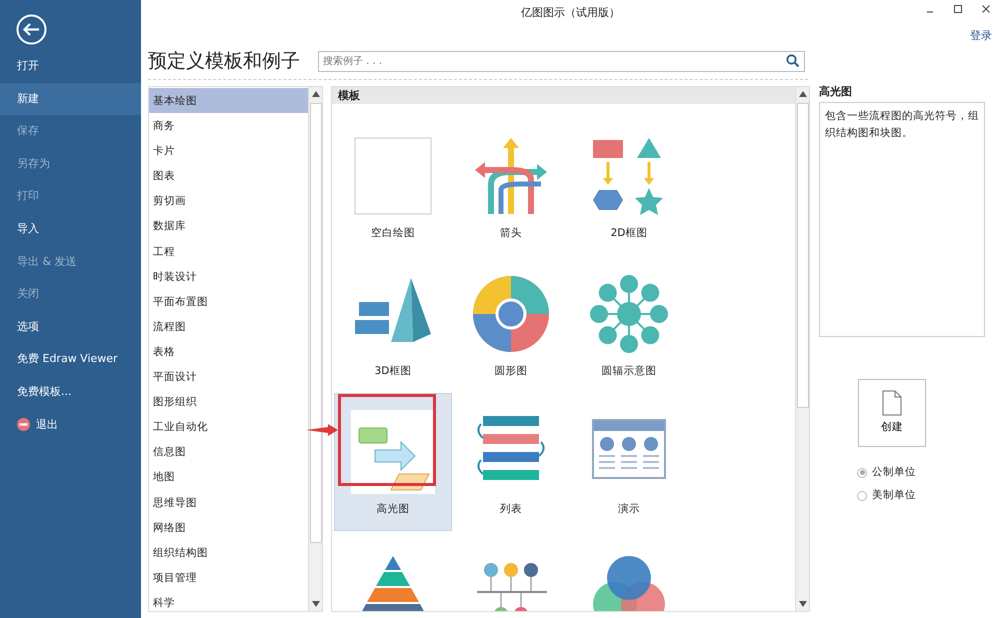 The image size is (1000, 618). Describe the element at coordinates (981, 36) in the screenshot. I see `login-link: 登录` at that location.